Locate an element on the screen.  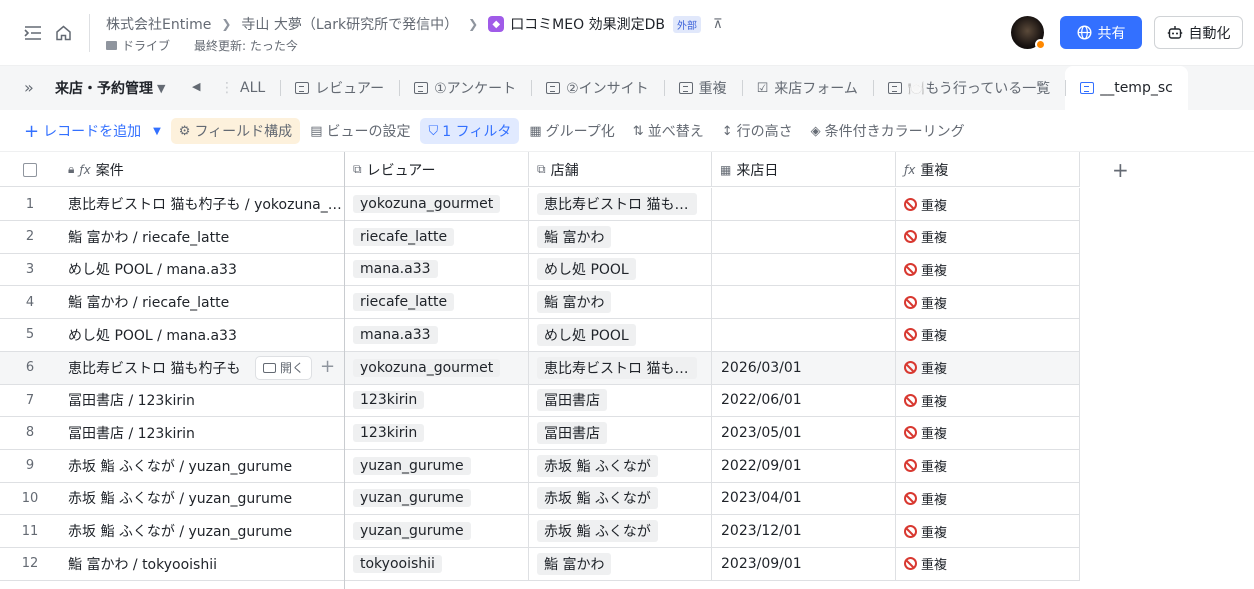
reviewer-chip: riecafe_latte is located at coordinates (404, 302).